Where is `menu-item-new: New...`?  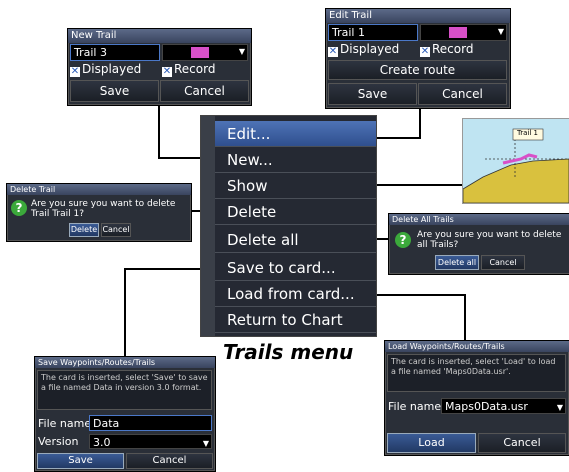 menu-item-new: New... is located at coordinates (295, 160).